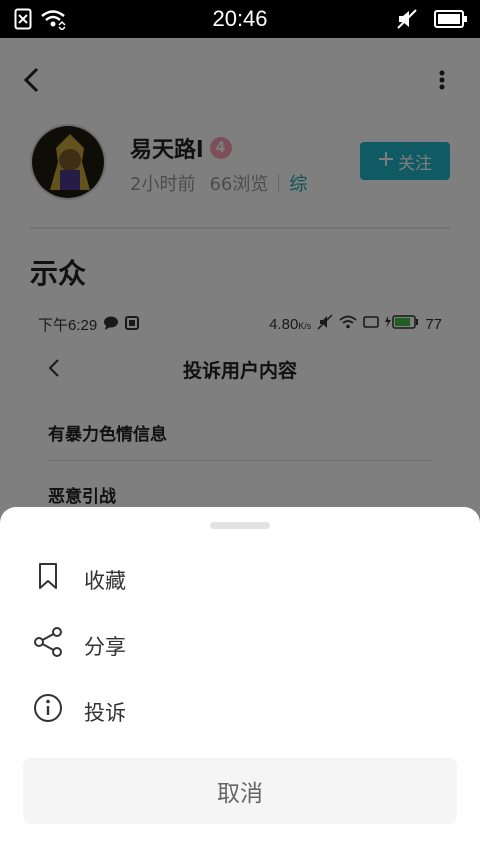 The width and height of the screenshot is (480, 854). Describe the element at coordinates (105, 713) in the screenshot. I see `report-label: 投诉` at that location.